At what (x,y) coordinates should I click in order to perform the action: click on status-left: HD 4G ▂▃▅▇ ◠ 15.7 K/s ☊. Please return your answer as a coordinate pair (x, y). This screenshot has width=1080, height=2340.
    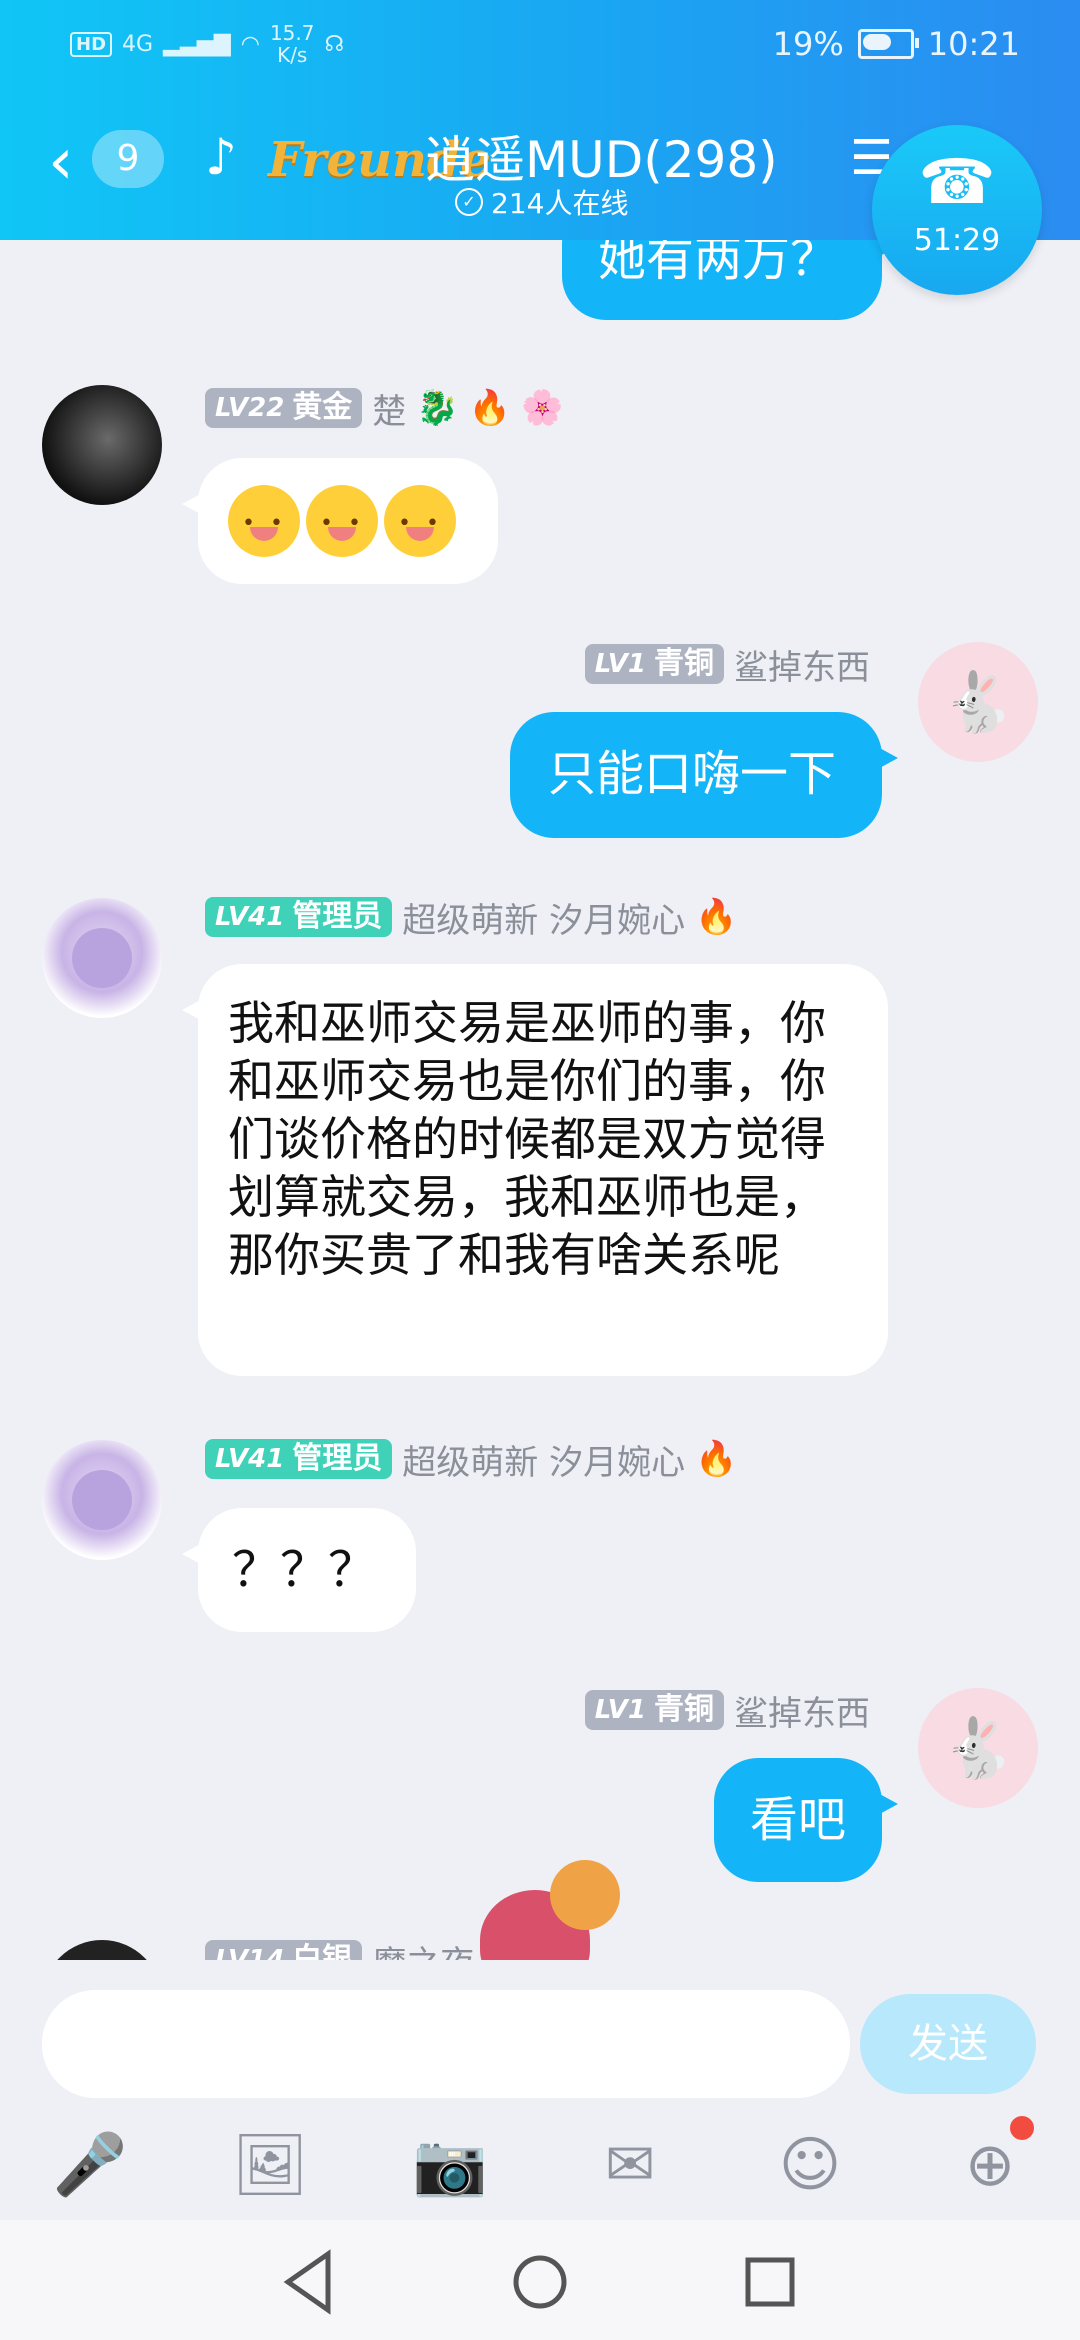
    Looking at the image, I should click on (207, 44).